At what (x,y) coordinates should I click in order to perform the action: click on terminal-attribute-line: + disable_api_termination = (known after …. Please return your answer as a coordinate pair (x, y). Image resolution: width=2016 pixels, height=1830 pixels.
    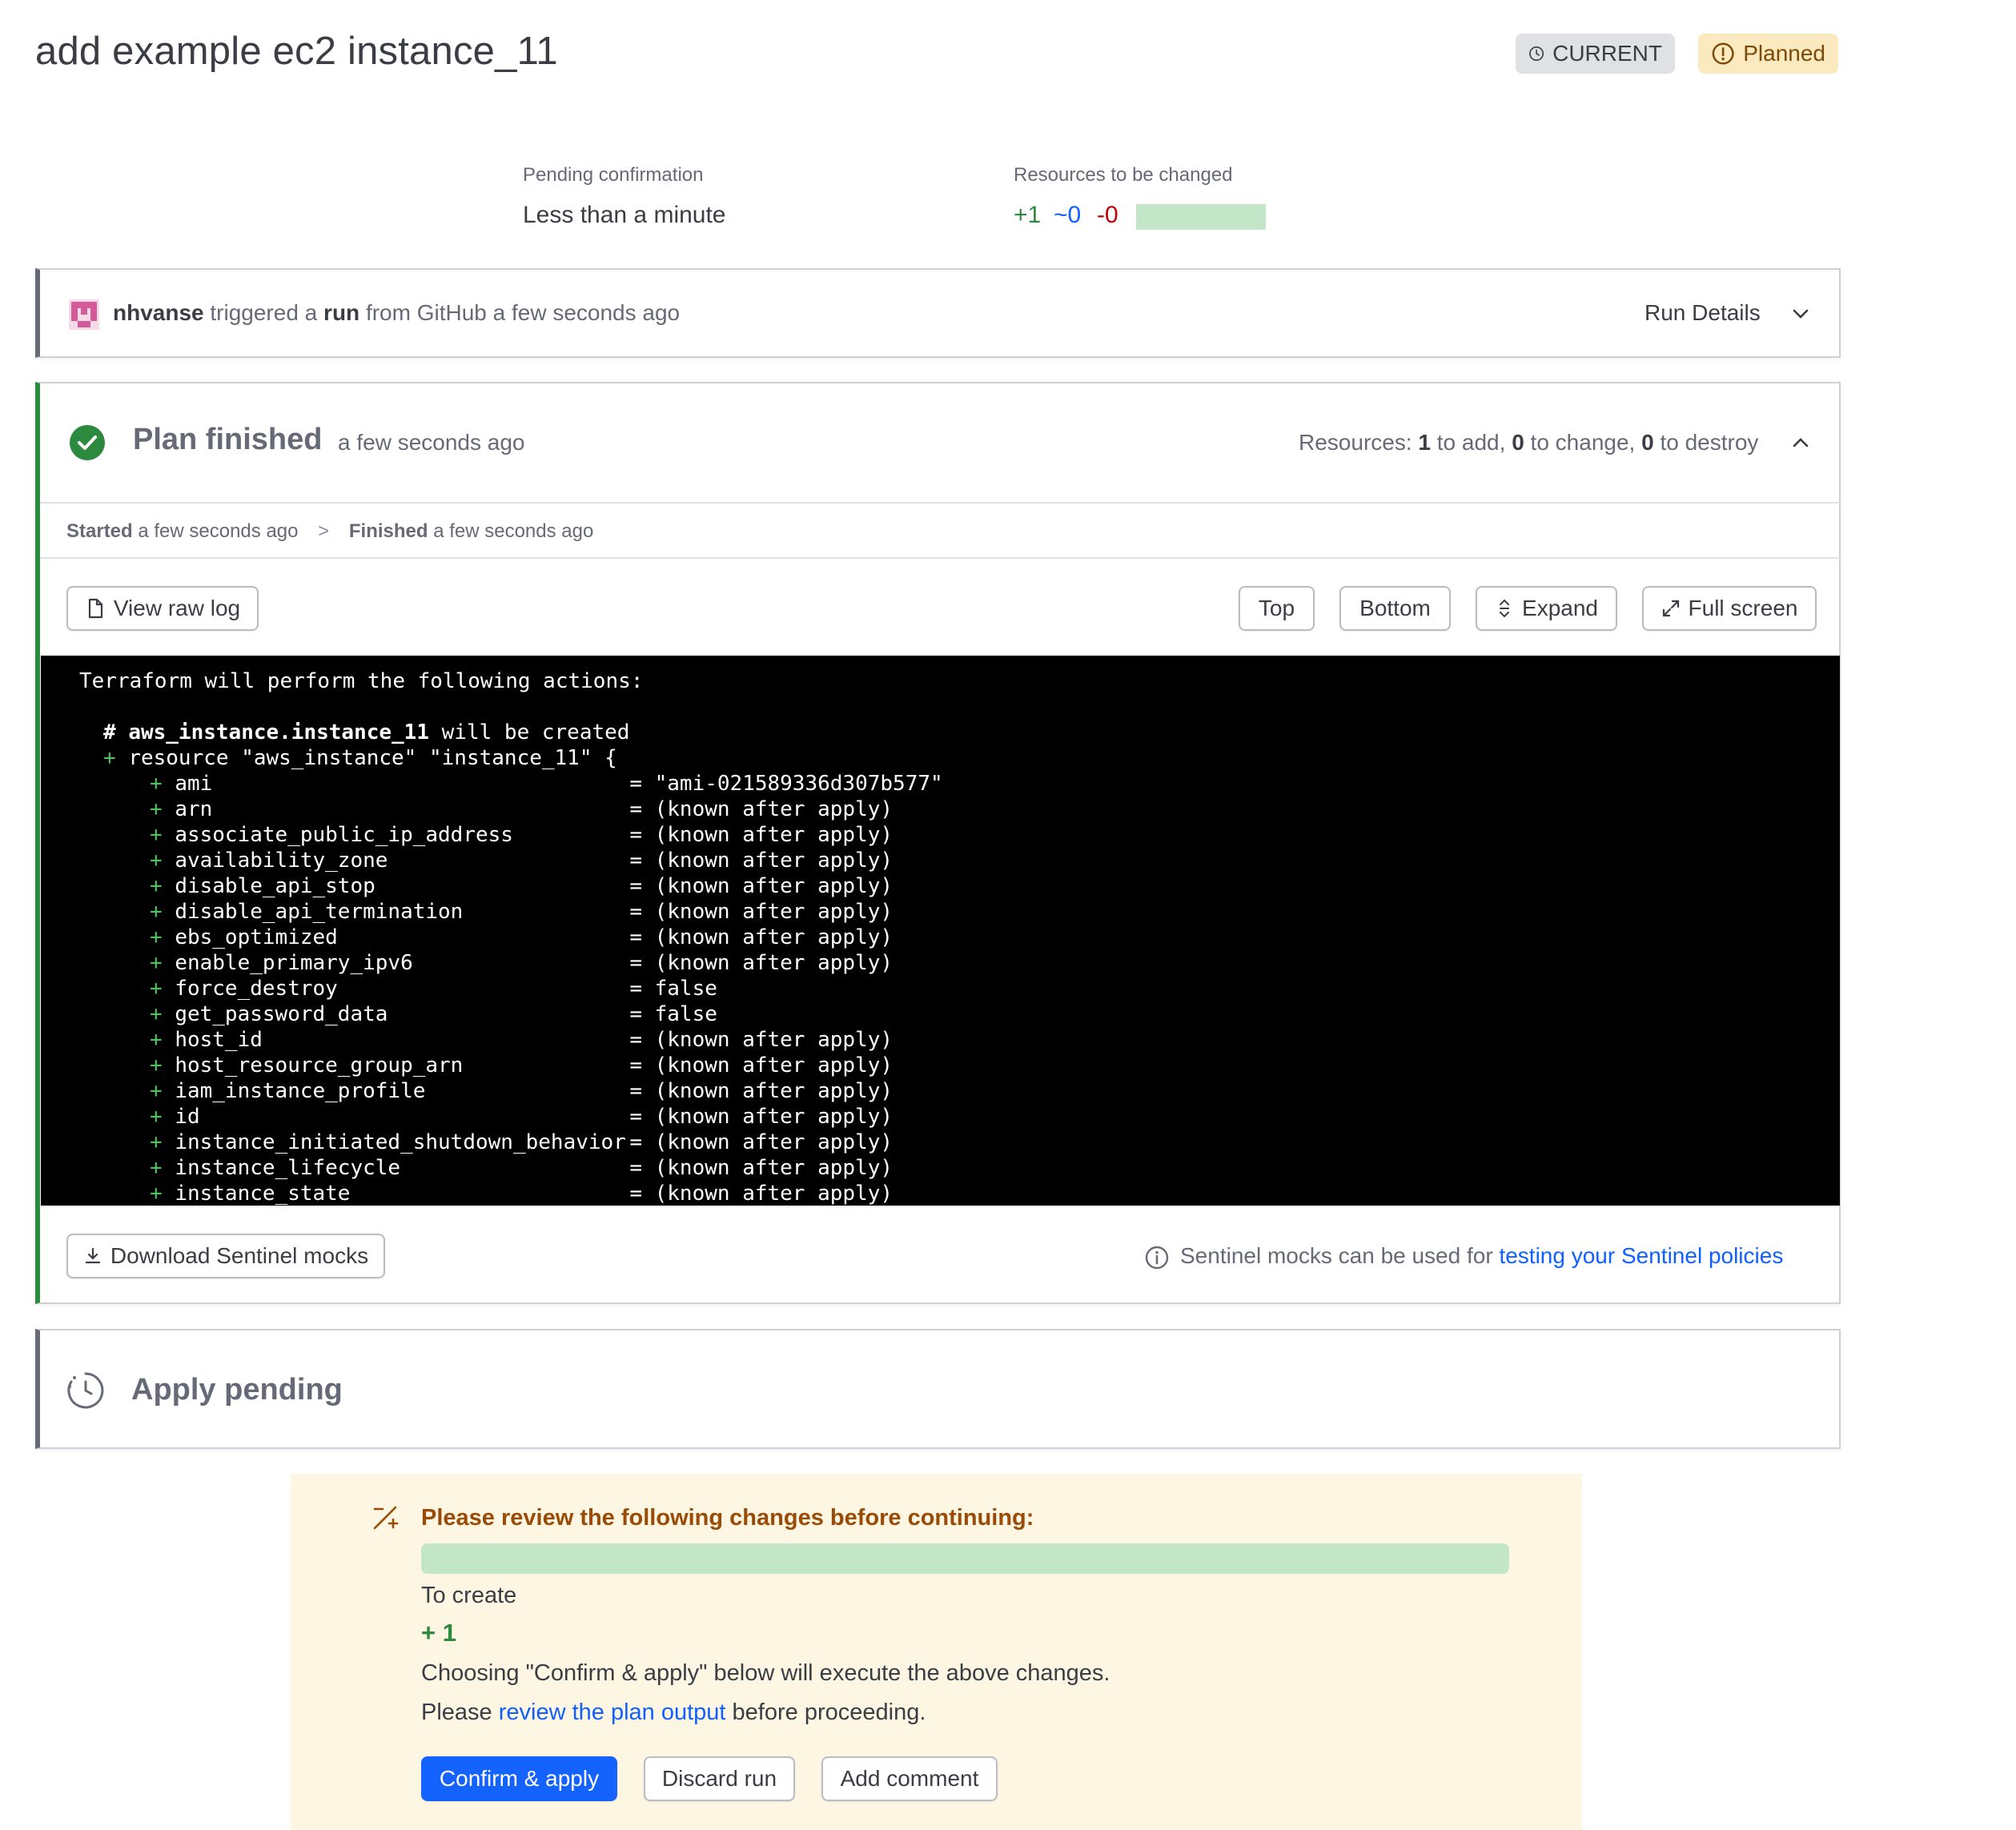
    Looking at the image, I should click on (521, 912).